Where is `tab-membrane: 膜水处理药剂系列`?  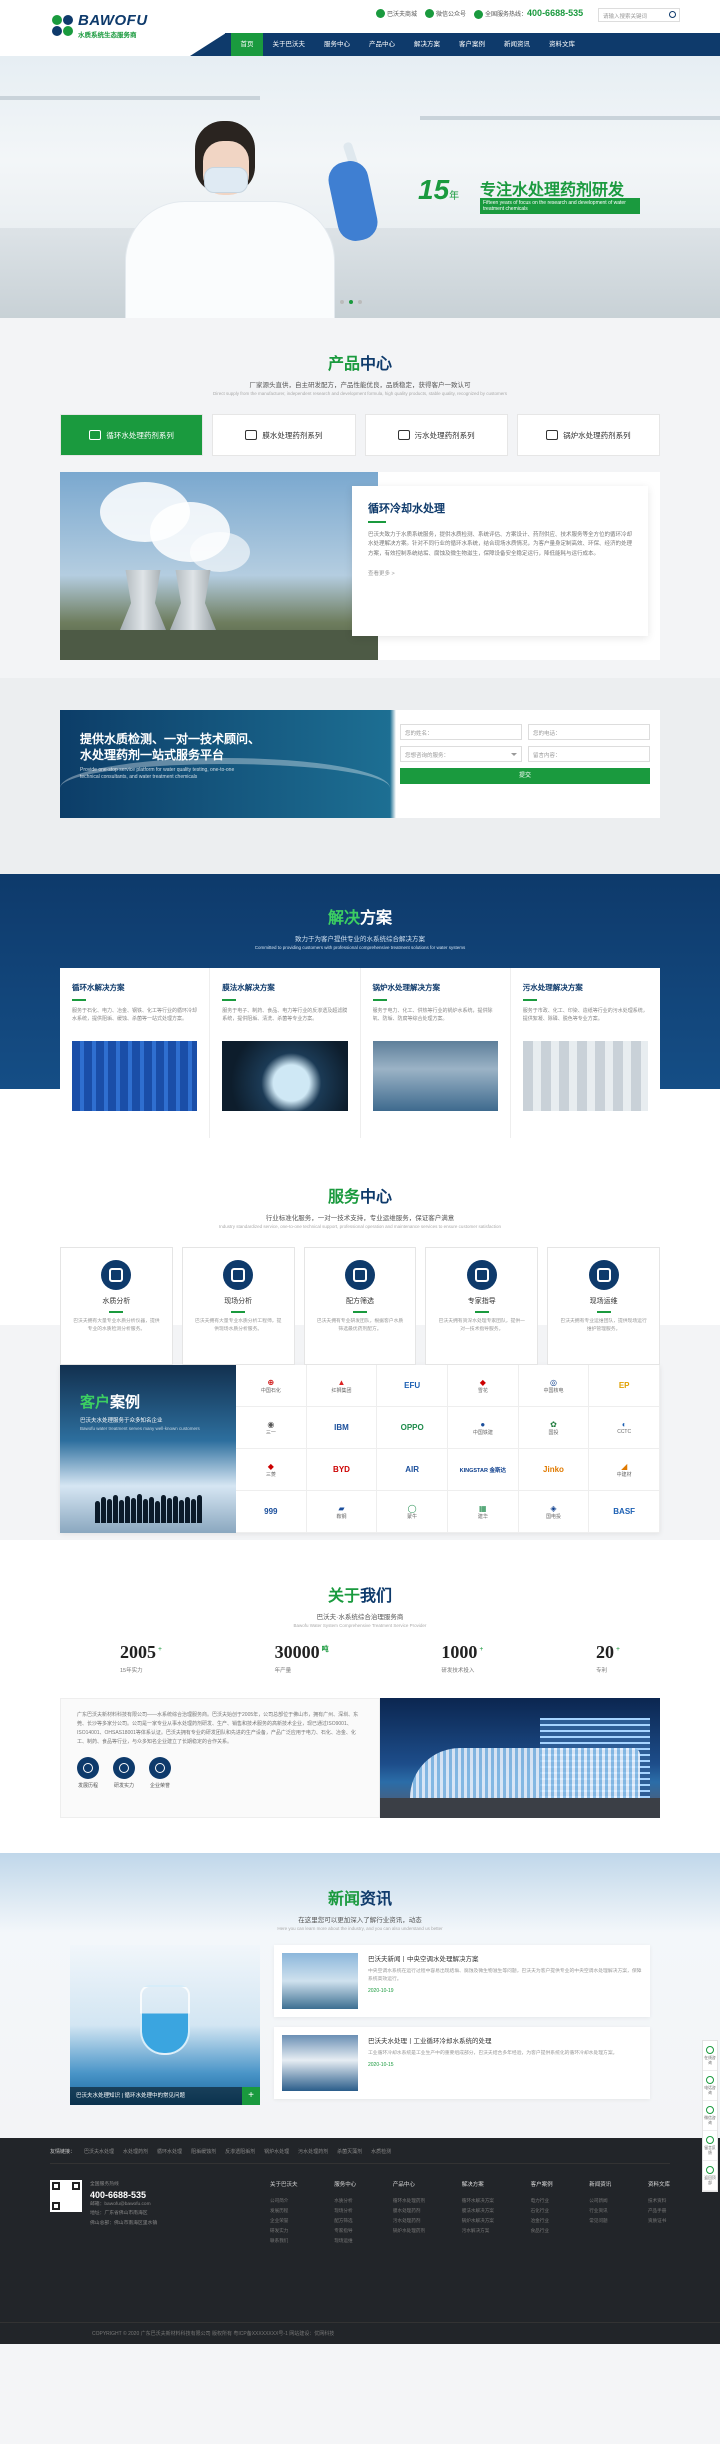 tab-membrane: 膜水处理药剂系列 is located at coordinates (284, 435).